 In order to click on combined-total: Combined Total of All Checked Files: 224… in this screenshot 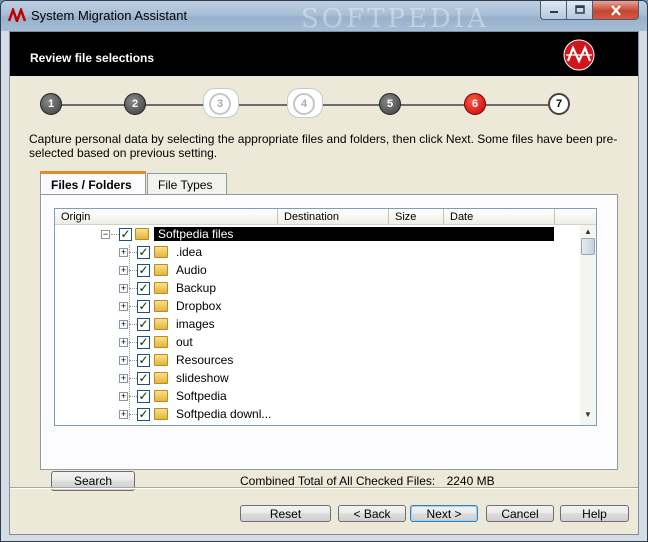, I will do `click(367, 481)`.